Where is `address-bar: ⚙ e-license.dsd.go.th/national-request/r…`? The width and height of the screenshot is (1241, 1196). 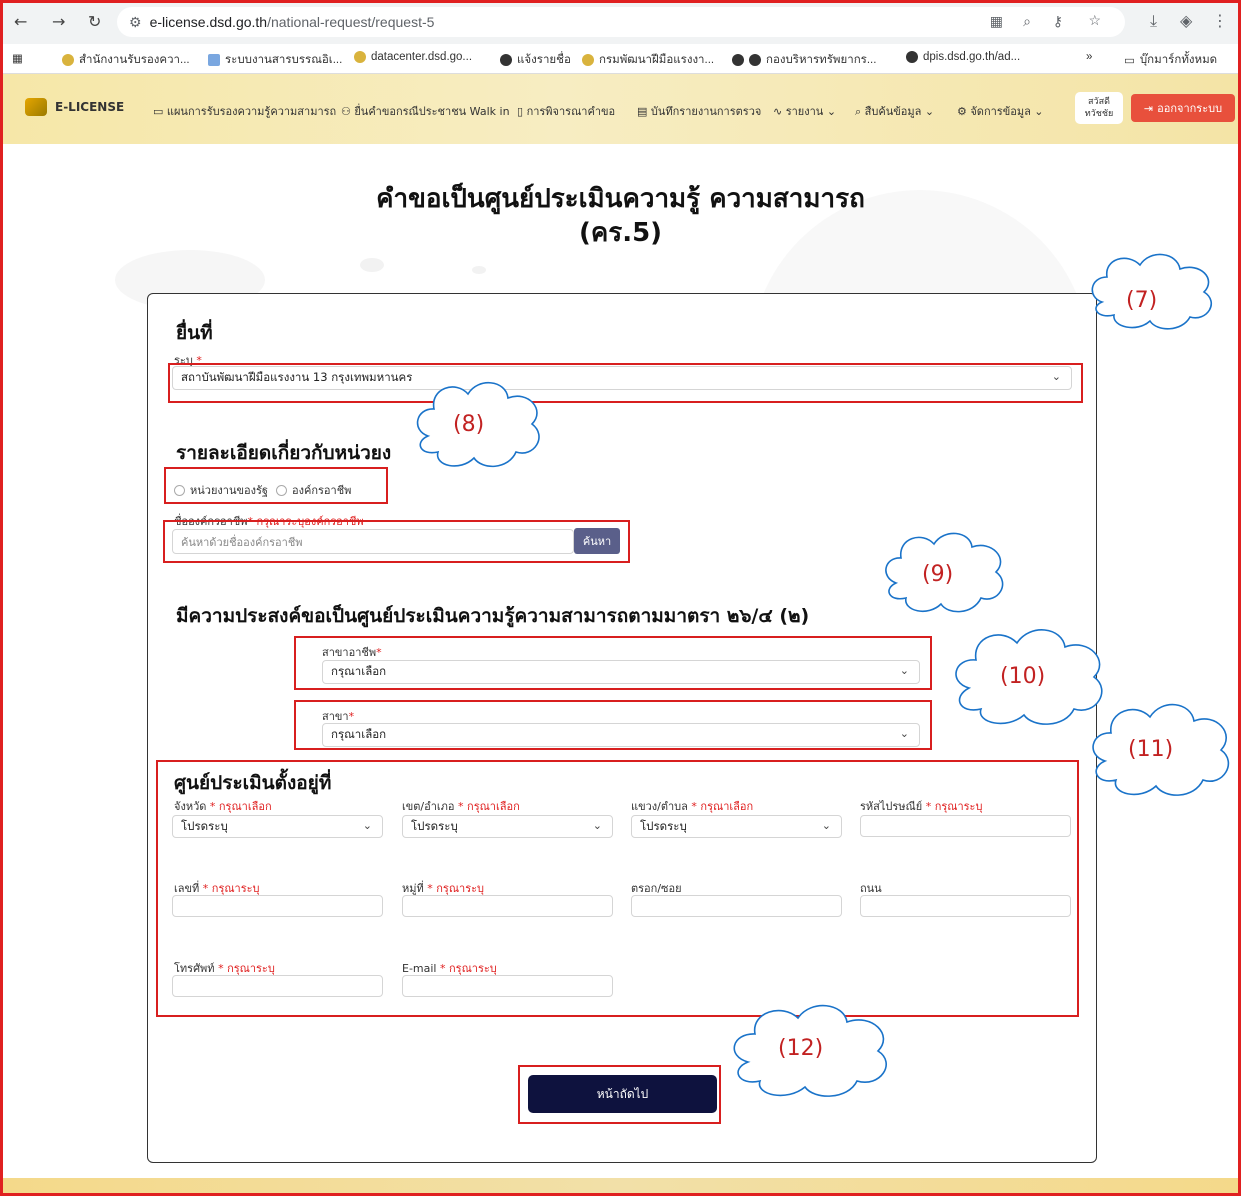 address-bar: ⚙ e-license.dsd.go.th/national-request/r… is located at coordinates (621, 22).